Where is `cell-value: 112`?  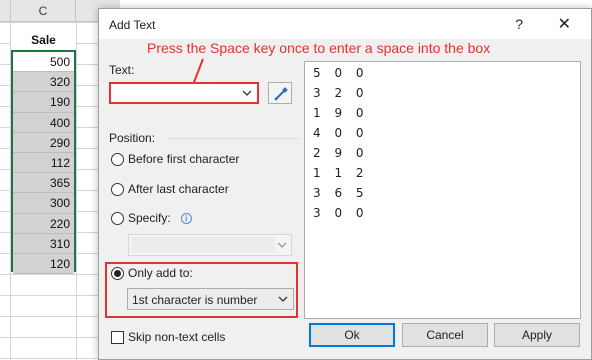
cell-value: 112 is located at coordinates (43, 163).